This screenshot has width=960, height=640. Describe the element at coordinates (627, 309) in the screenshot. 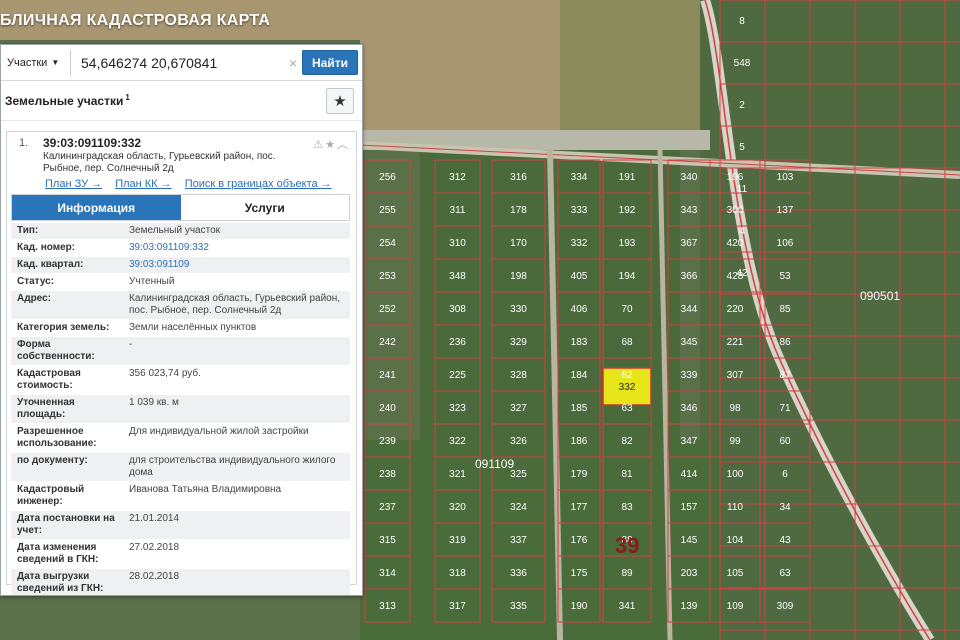

I see `parcel-number-label: 70` at that location.